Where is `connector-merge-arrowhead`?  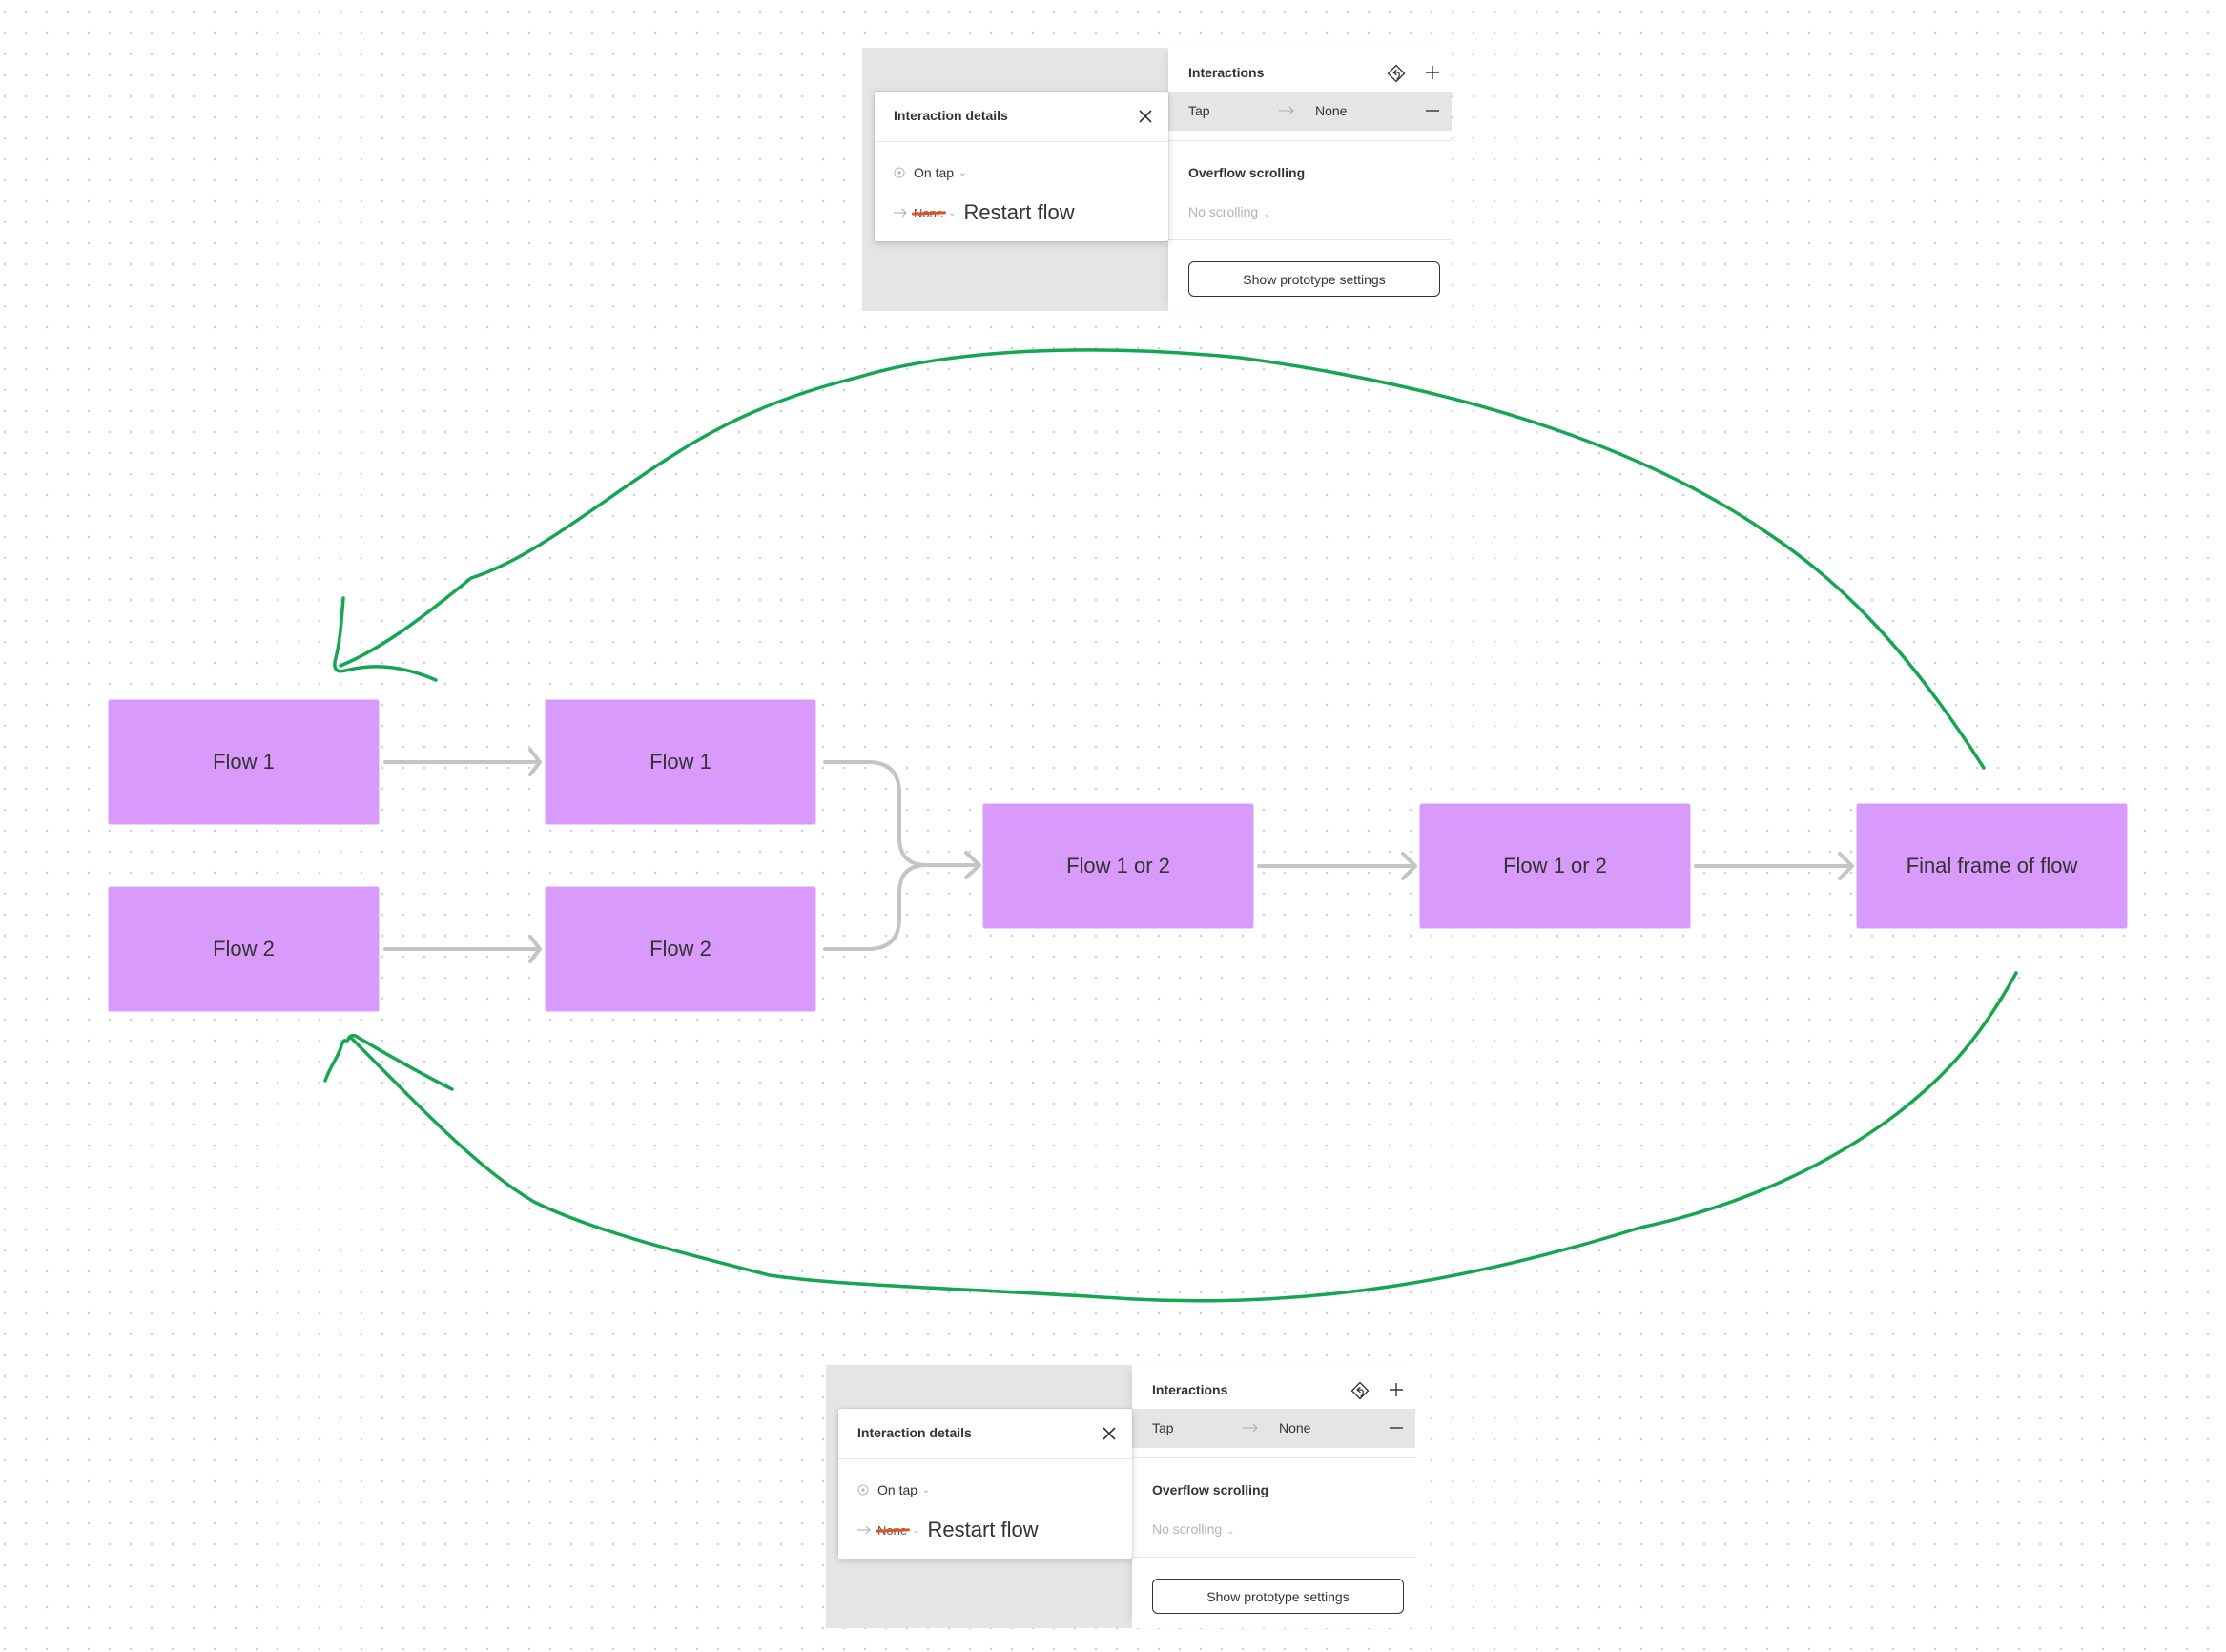 connector-merge-arrowhead is located at coordinates (972, 865).